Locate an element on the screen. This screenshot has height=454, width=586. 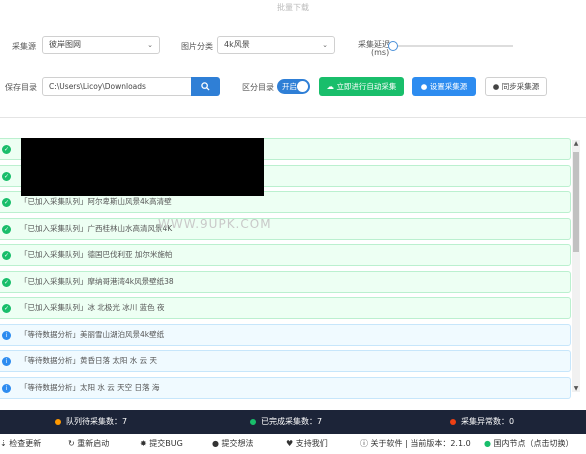
delay-unit-label: (ms) is located at coordinates (380, 52).